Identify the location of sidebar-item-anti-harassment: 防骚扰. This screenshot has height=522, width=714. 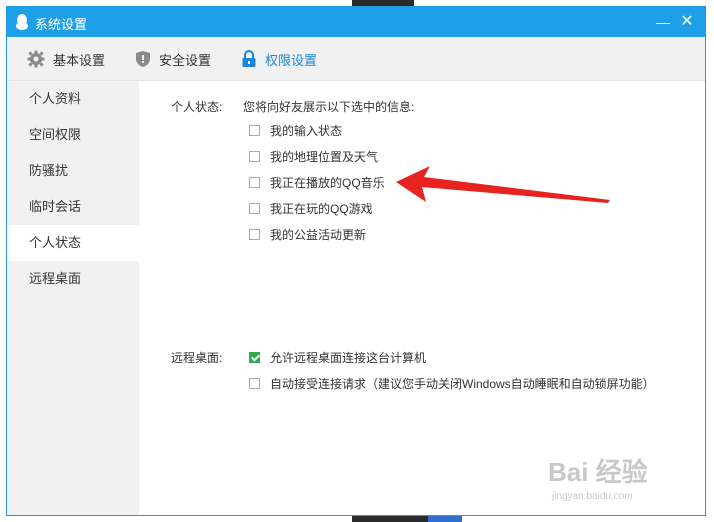
(73, 171).